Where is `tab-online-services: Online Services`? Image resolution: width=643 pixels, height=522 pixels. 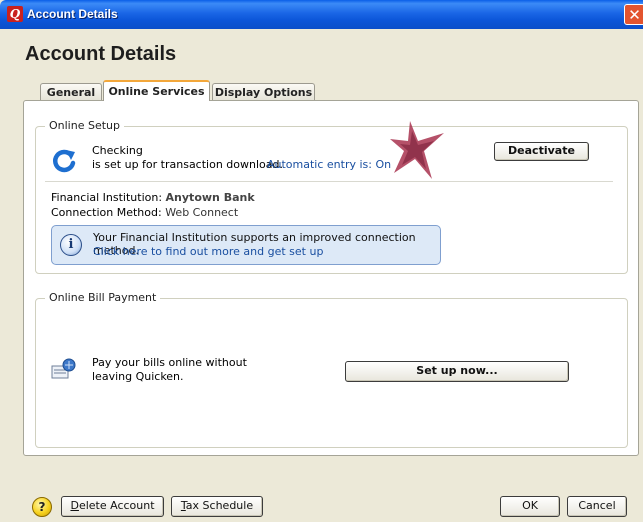 tab-online-services: Online Services is located at coordinates (156, 90).